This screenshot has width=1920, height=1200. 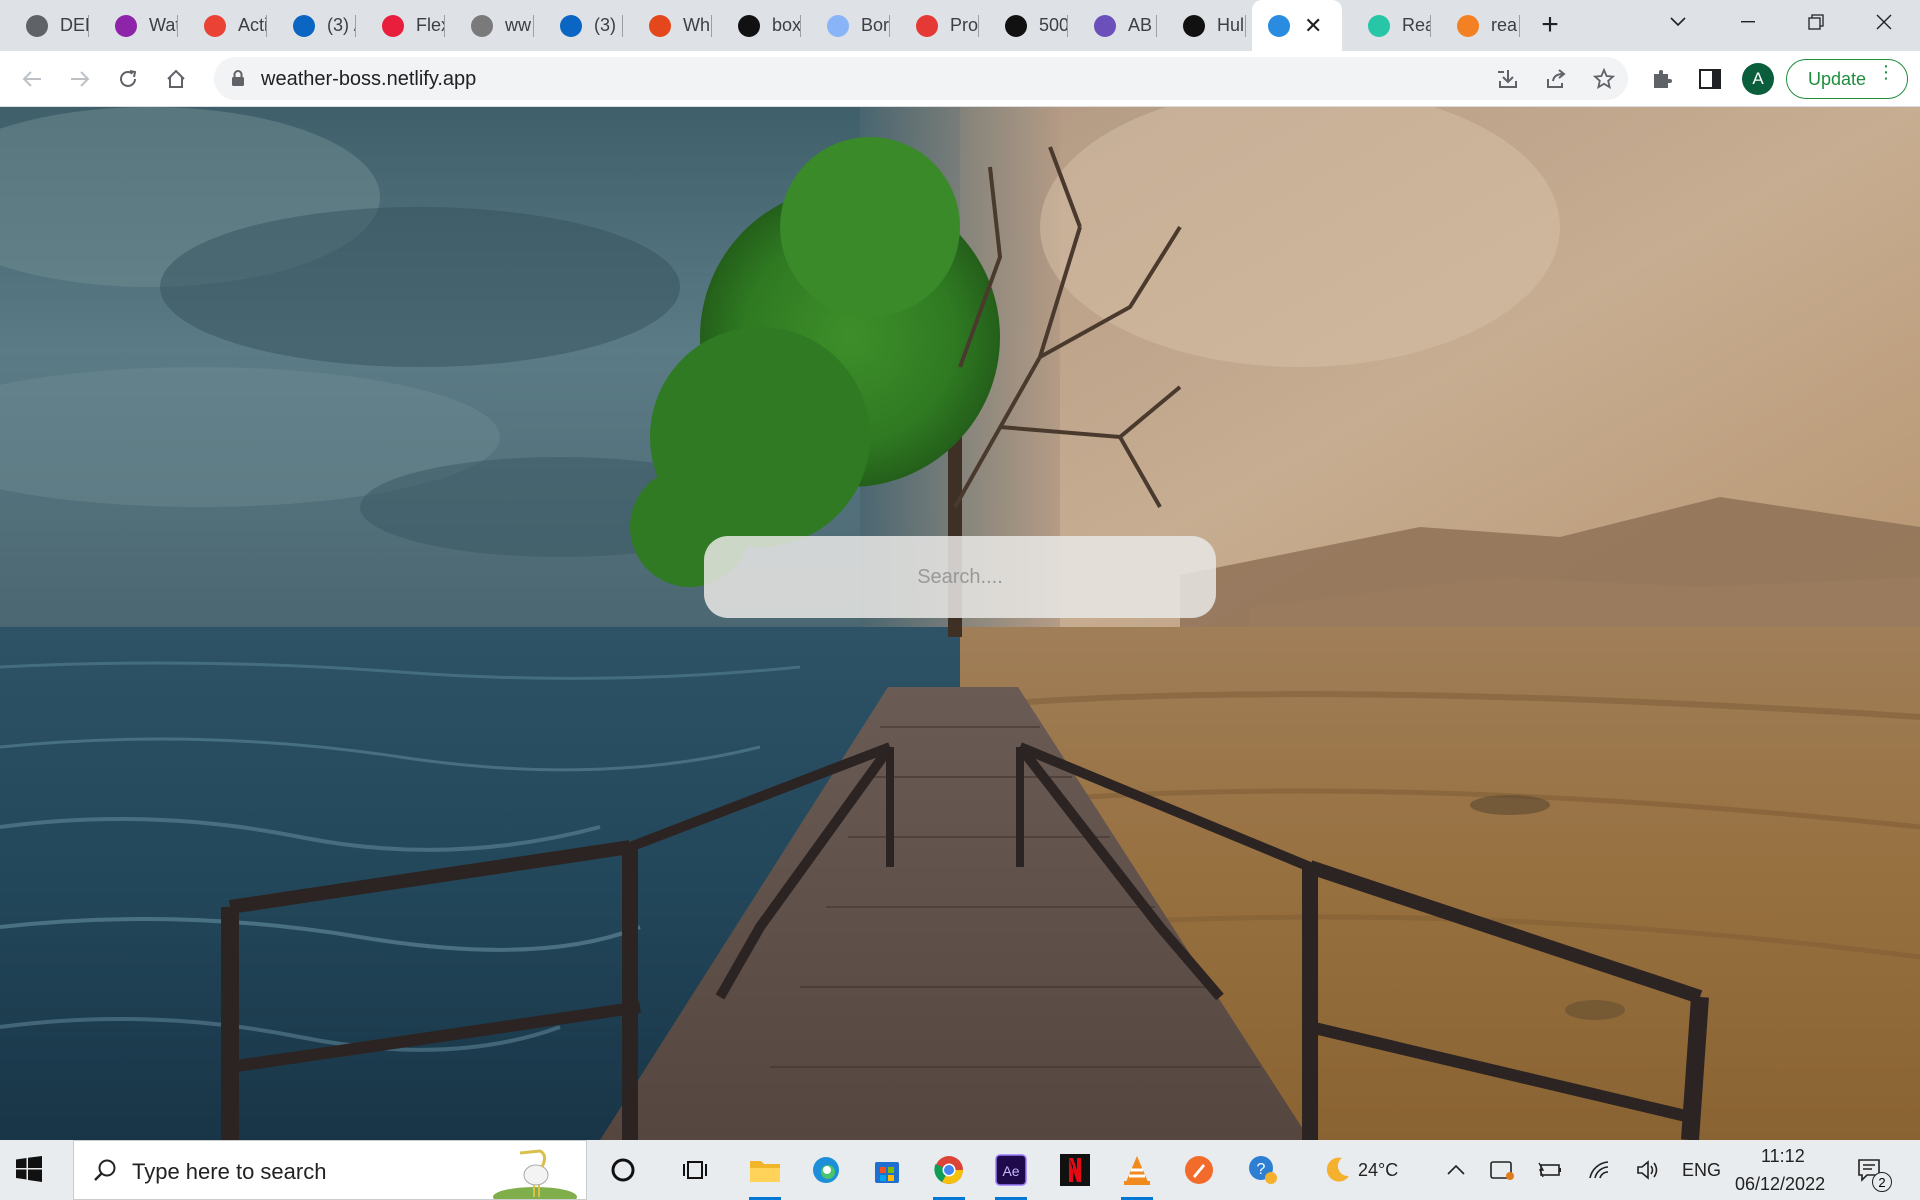 I want to click on taskbar-app-after-effects: Ae, so click(x=1011, y=1174).